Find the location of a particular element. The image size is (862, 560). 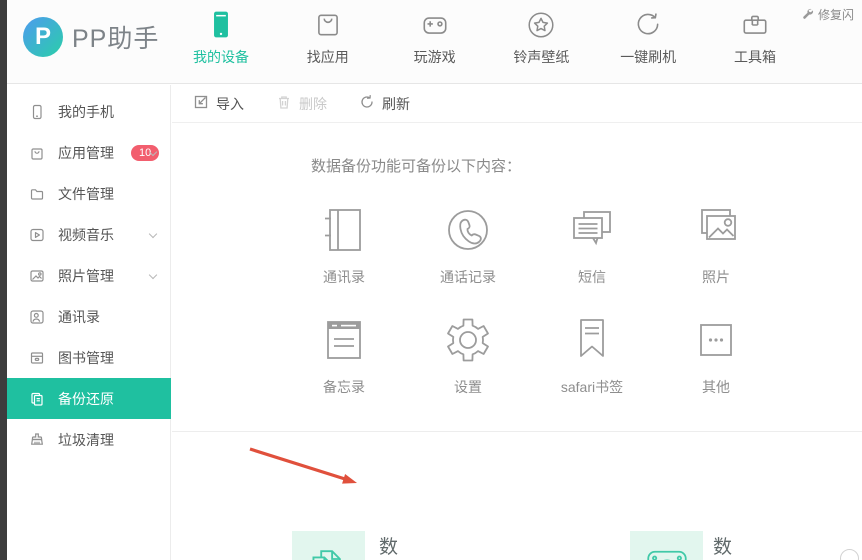

sidebar-item-label: 应用管理 is located at coordinates (86, 152).